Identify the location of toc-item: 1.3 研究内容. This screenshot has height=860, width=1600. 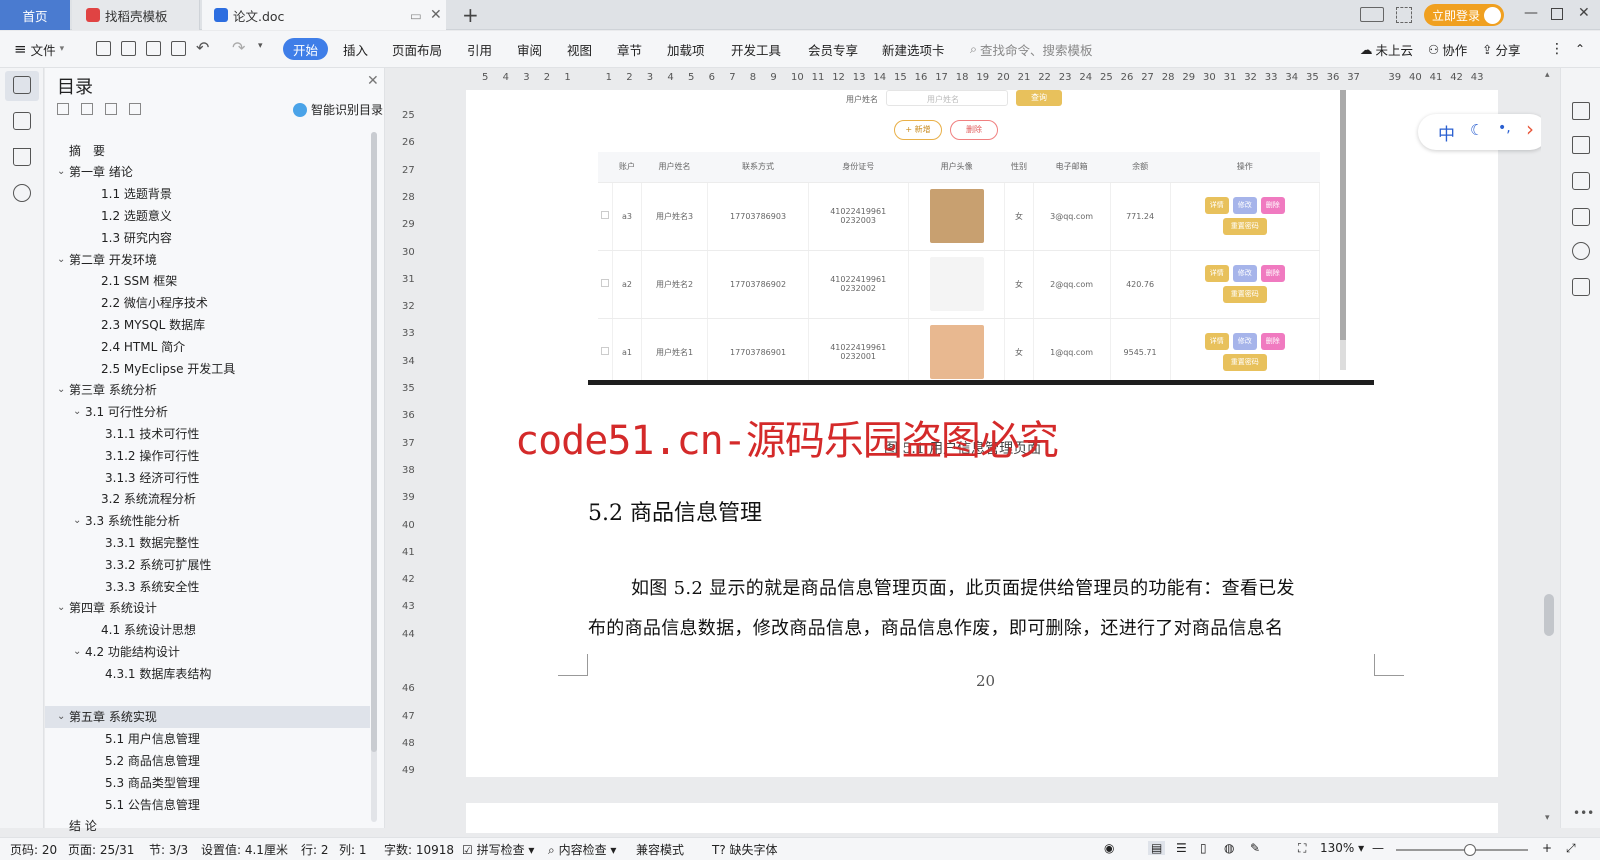
(207, 237).